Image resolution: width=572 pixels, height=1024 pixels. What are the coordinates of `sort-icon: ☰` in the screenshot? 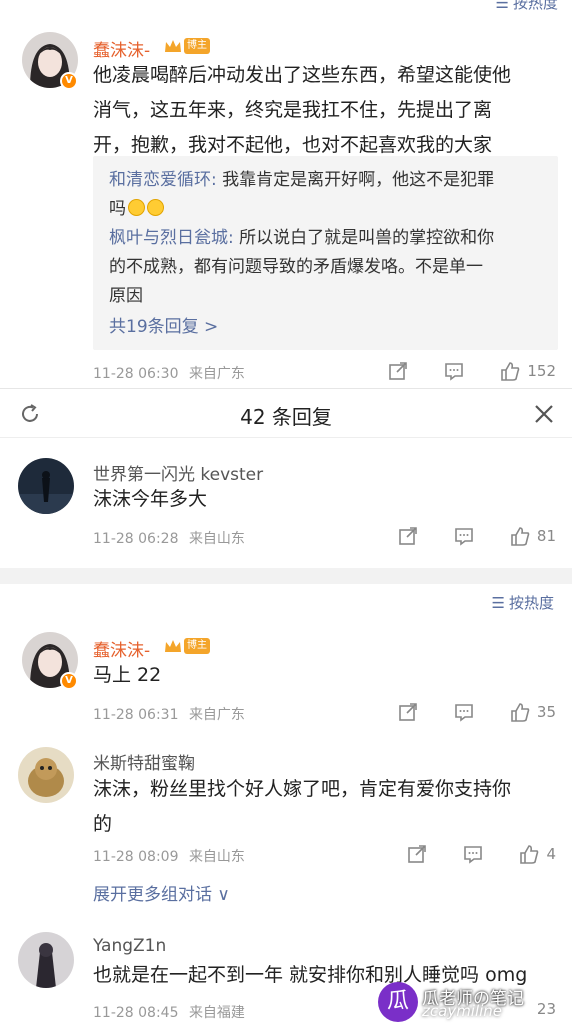 It's located at (498, 603).